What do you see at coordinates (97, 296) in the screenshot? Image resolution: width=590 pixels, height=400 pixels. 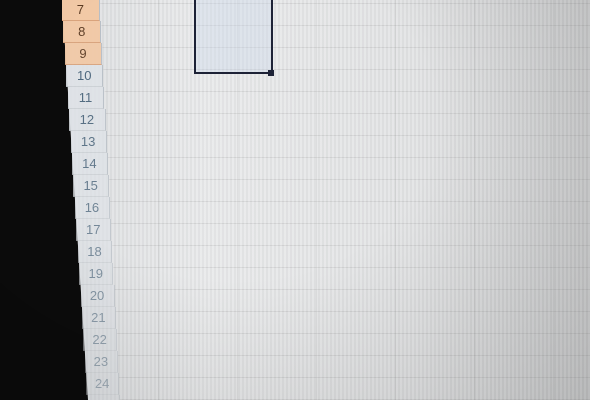 I see `row-header-20: 20` at bounding box center [97, 296].